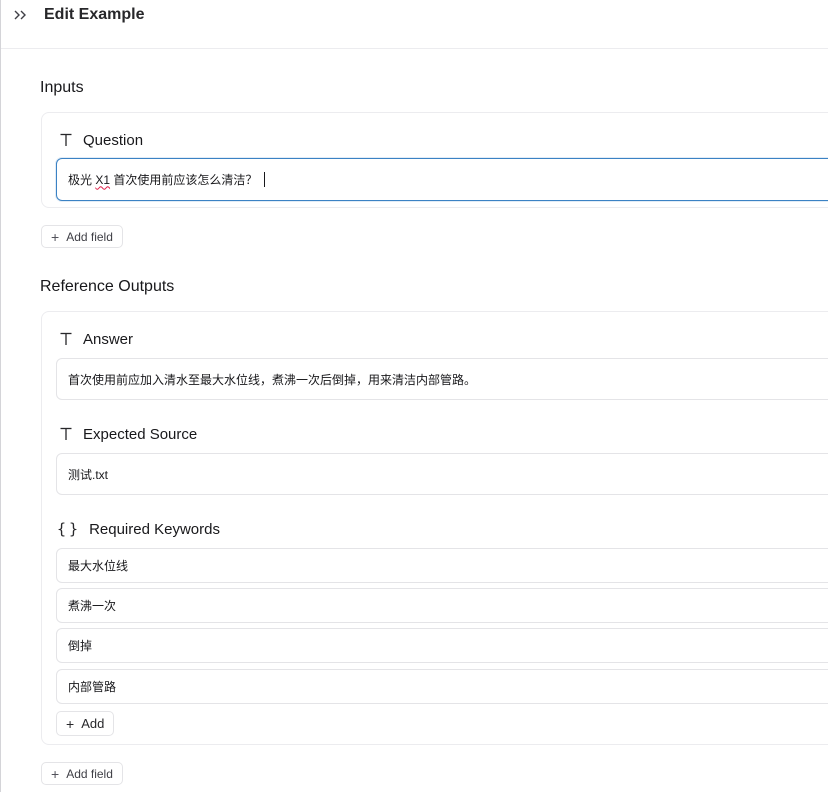 The height and width of the screenshot is (792, 828). I want to click on keyword-input: 最大水位线, so click(442, 565).